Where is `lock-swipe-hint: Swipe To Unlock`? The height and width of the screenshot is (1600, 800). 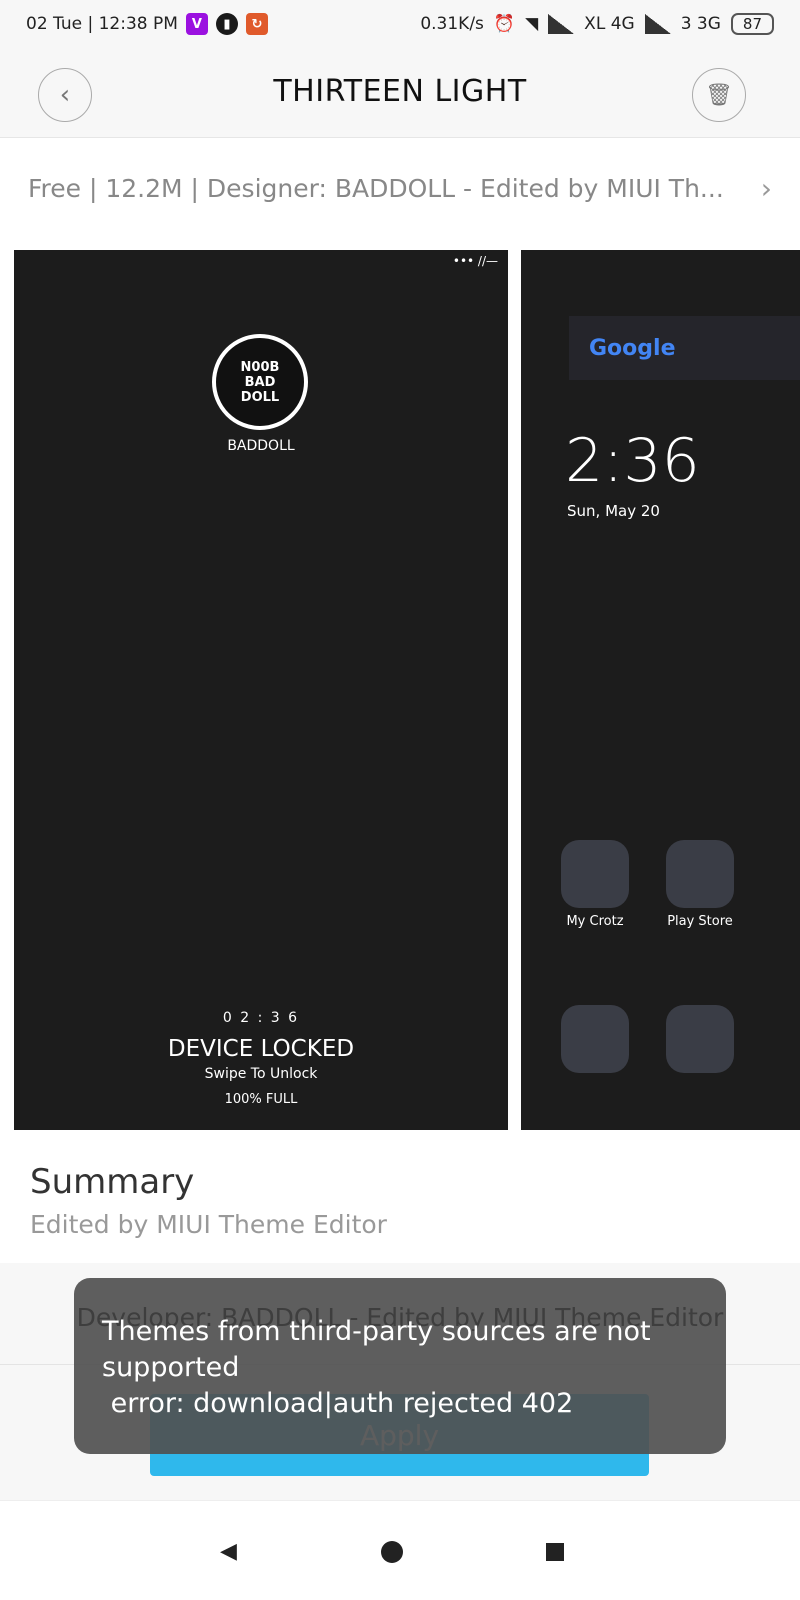
lock-swipe-hint: Swipe To Unlock is located at coordinates (261, 1074).